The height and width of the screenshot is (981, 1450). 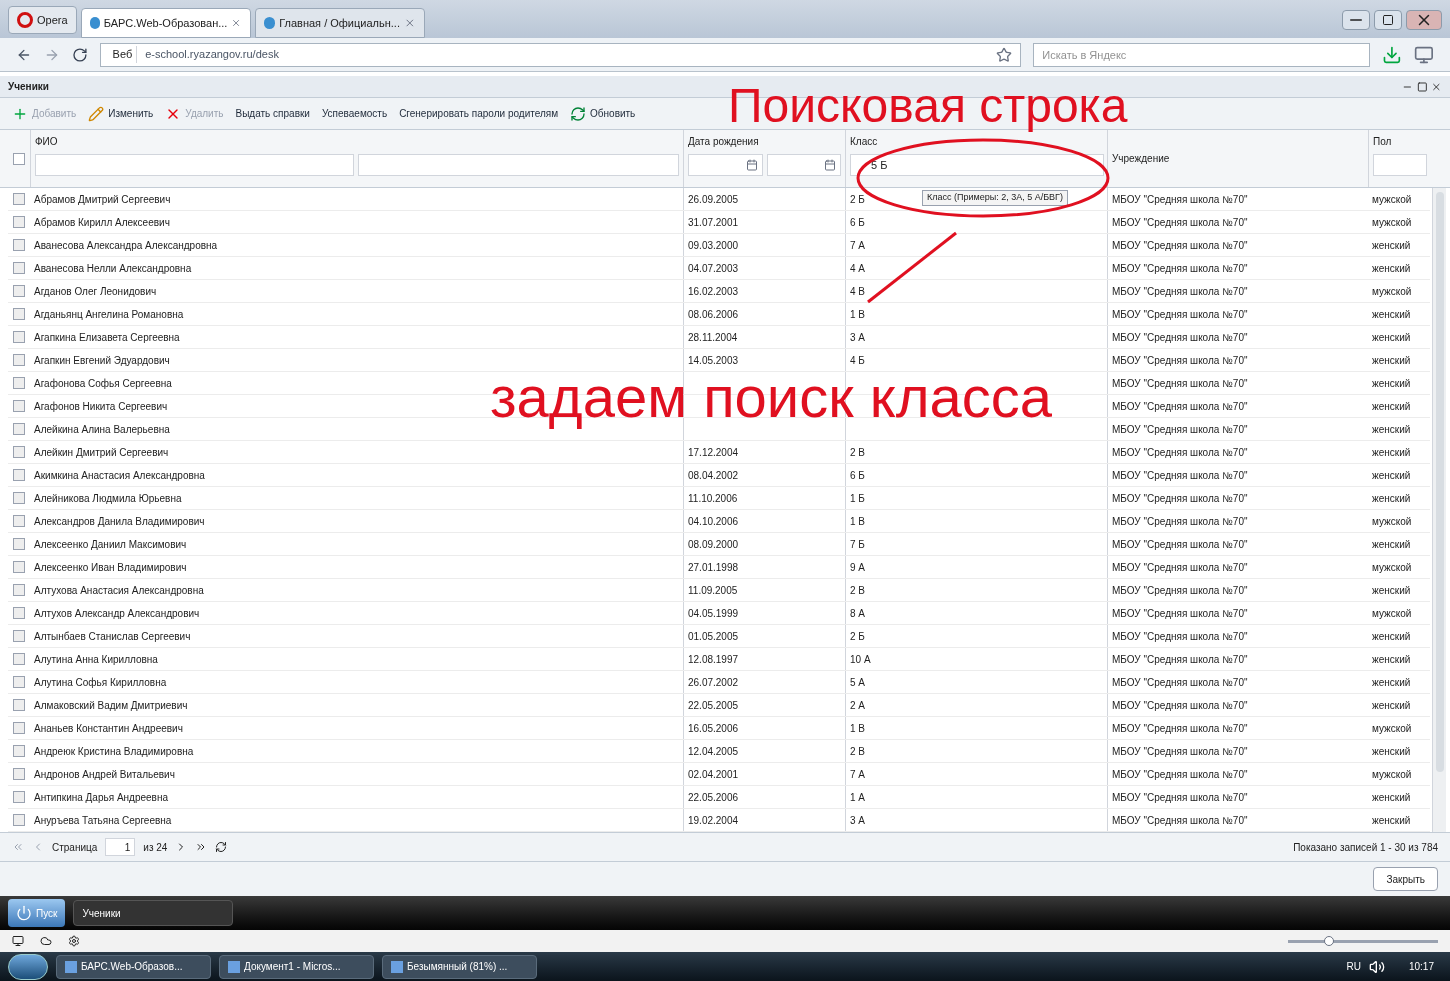 What do you see at coordinates (713, 751) in the screenshot?
I see `table-cell-text: 12.04.2005` at bounding box center [713, 751].